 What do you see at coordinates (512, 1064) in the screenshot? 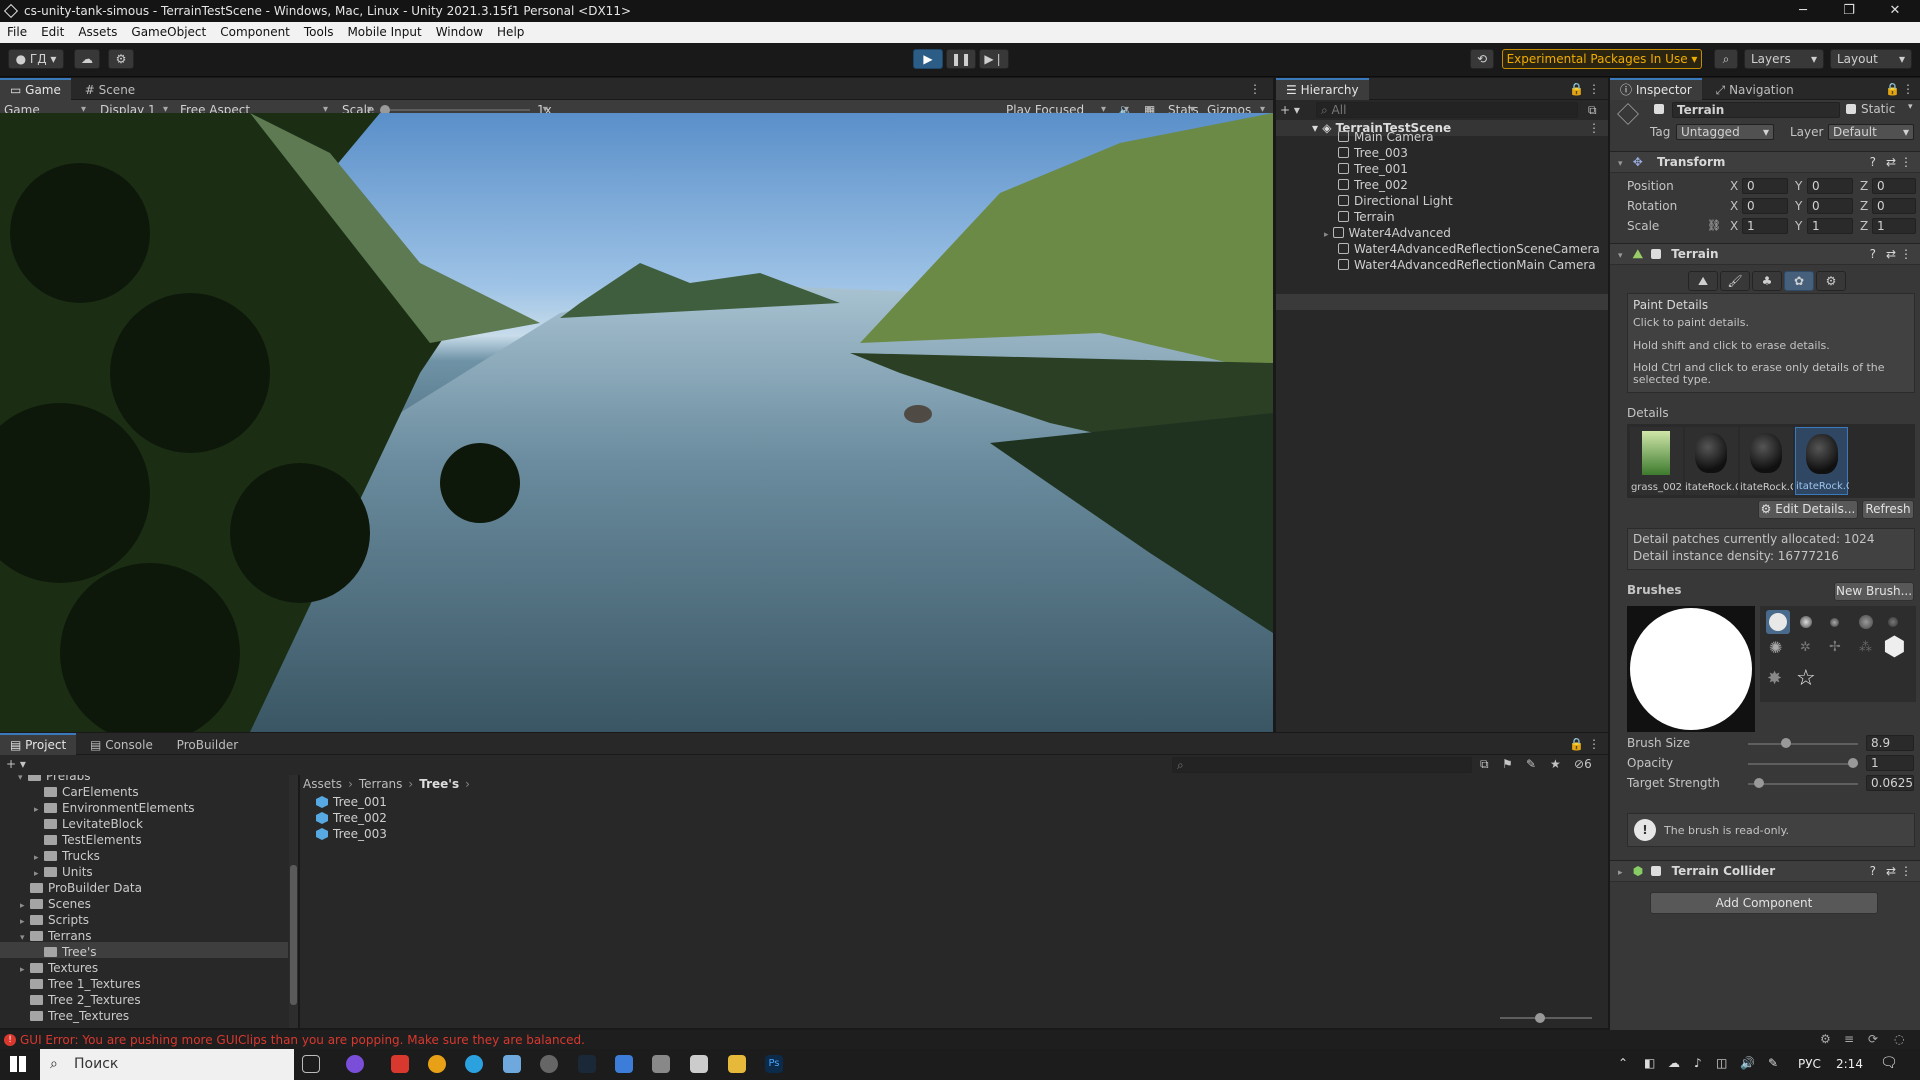
I see `notepad-icon` at bounding box center [512, 1064].